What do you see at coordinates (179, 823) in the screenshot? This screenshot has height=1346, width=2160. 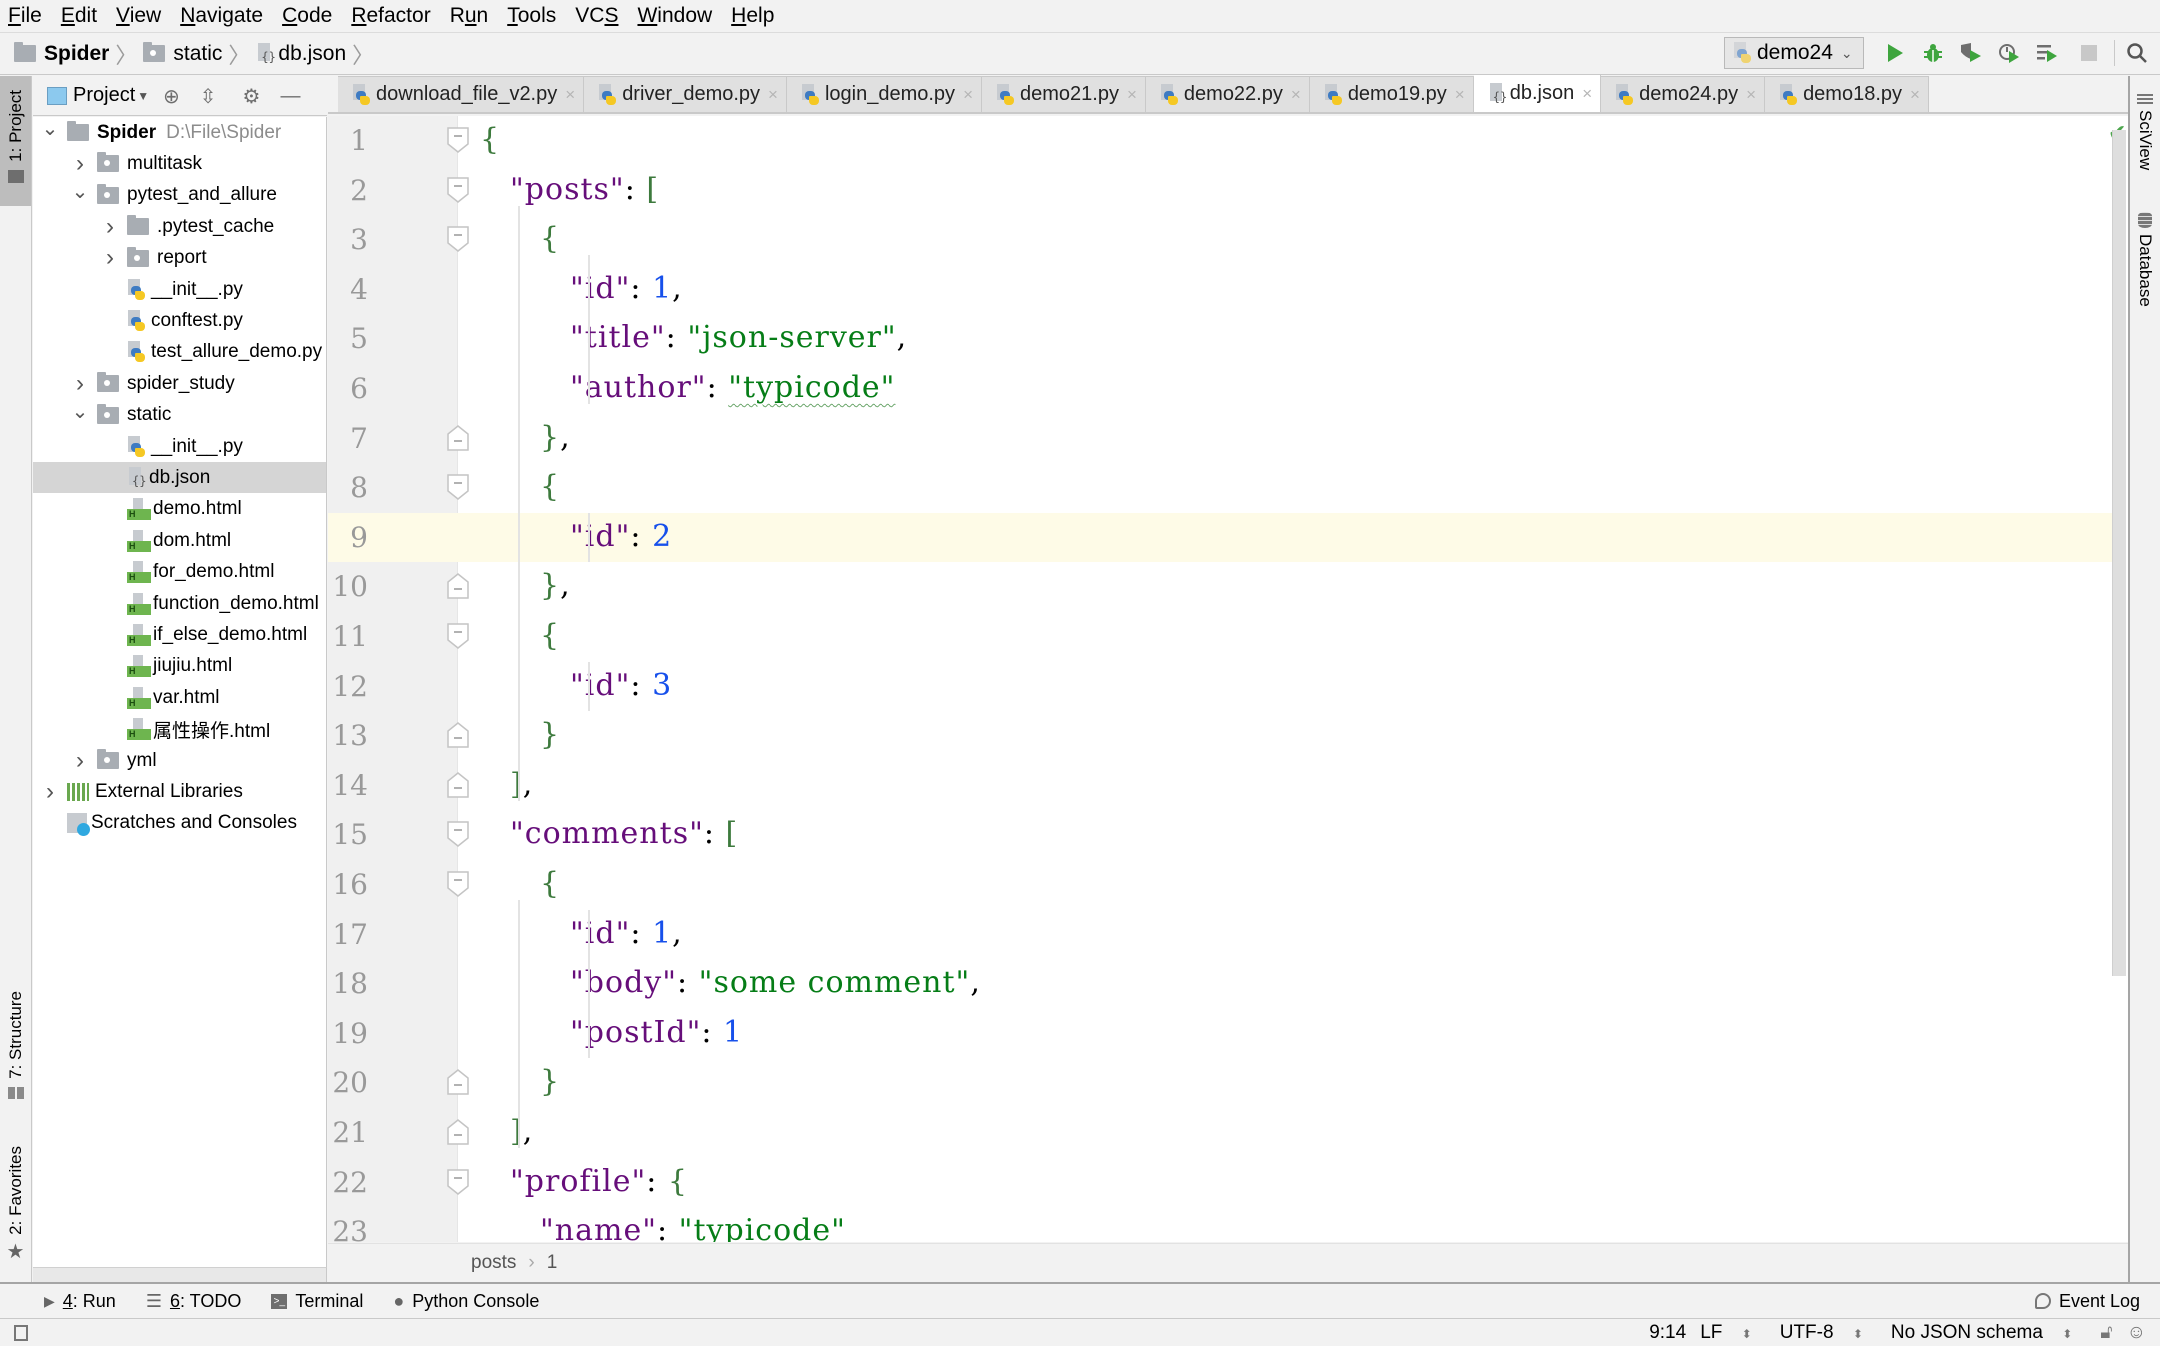 I see `tree-item: Scratches and Consoles` at bounding box center [179, 823].